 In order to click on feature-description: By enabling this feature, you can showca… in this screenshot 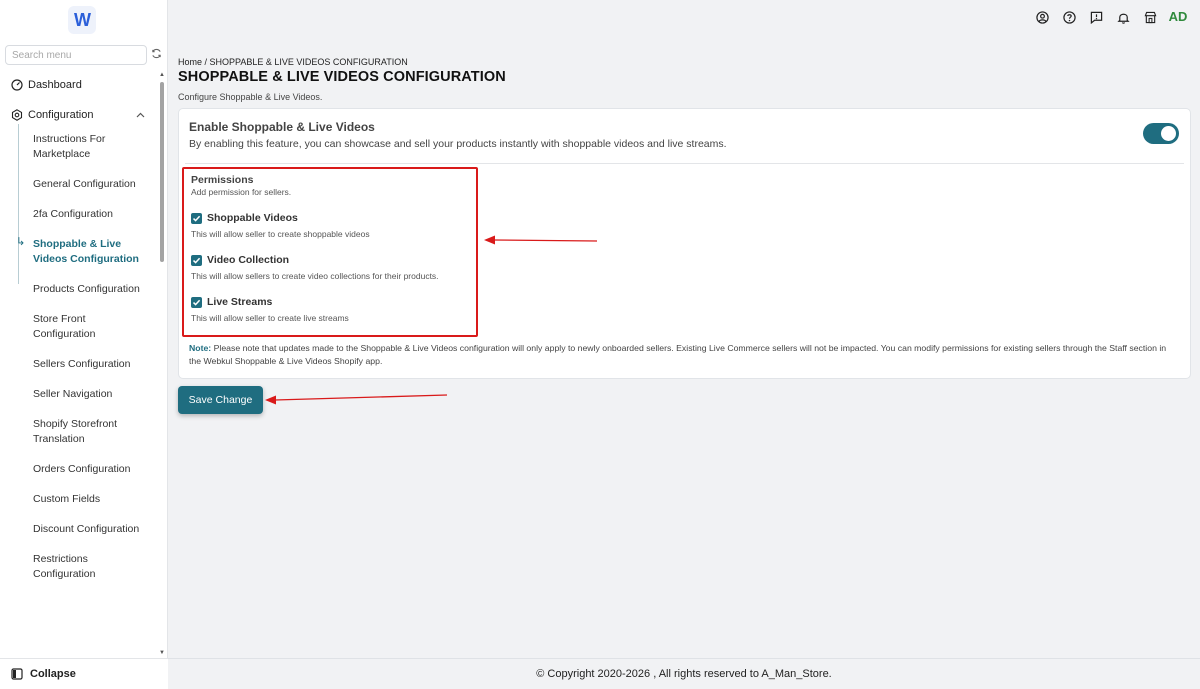, I will do `click(458, 144)`.